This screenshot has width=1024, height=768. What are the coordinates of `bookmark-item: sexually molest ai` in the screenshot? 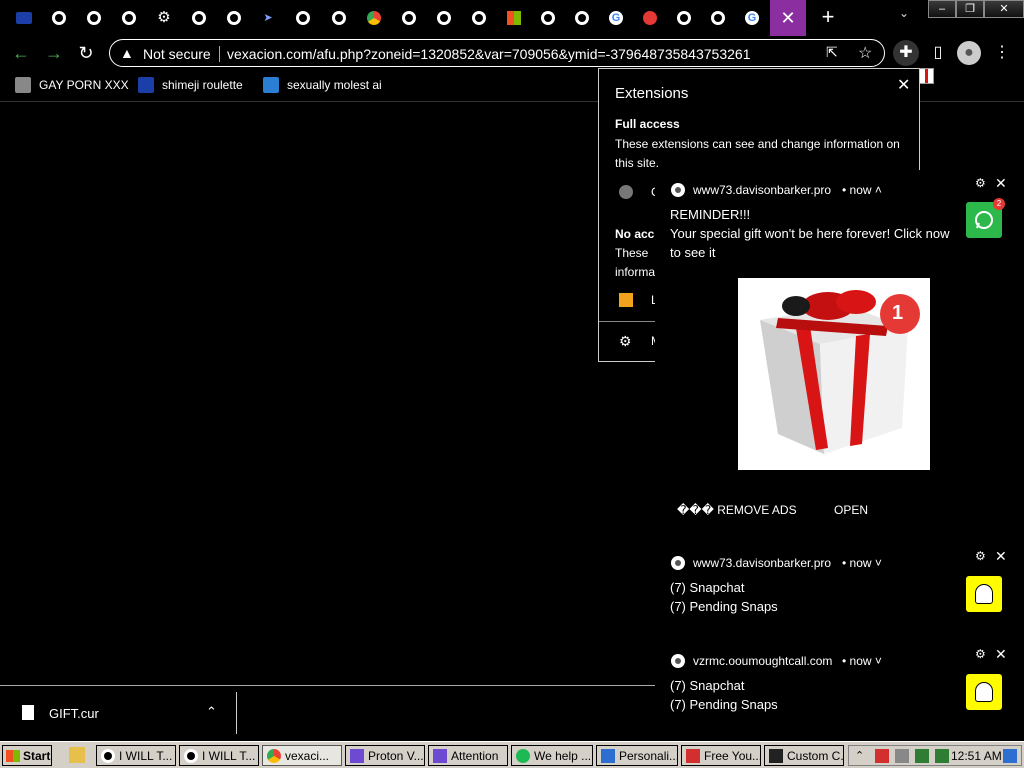 It's located at (322, 85).